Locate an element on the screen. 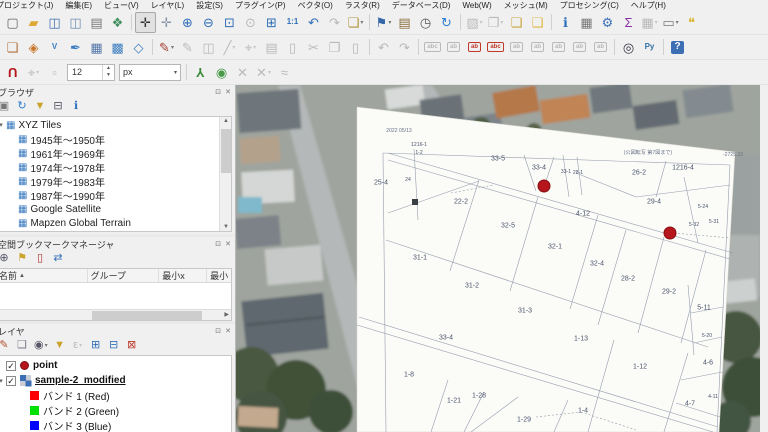 This screenshot has height=432, width=768. spinner-arrows: ▲ ▼ is located at coordinates (108, 72).